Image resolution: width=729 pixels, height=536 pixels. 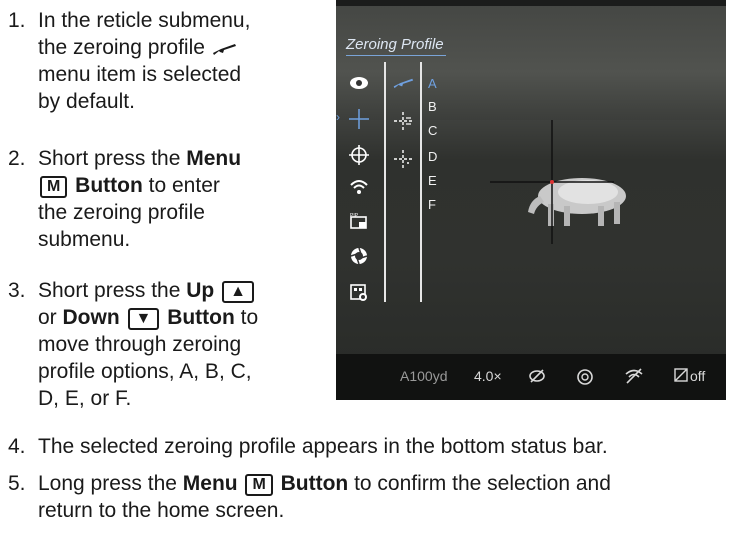 I want to click on step-number: 3., so click(x=17, y=290).